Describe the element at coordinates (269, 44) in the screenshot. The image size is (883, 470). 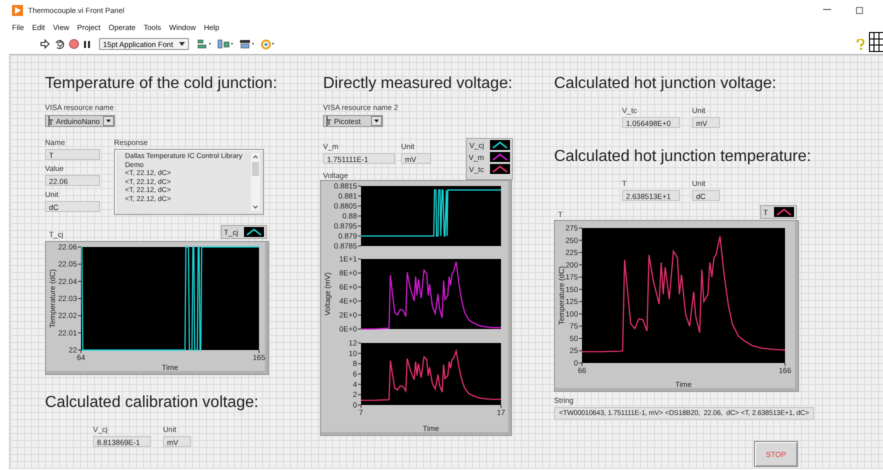
I see `reorder-icon` at that location.